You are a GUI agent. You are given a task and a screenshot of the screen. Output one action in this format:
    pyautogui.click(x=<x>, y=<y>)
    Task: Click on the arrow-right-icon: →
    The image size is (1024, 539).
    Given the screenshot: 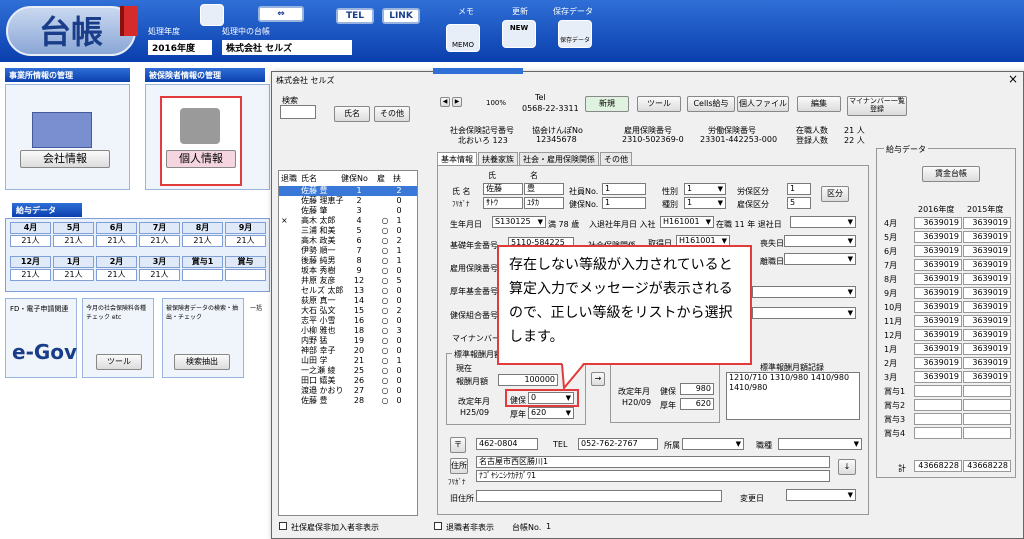 What is the action you would take?
    pyautogui.click(x=598, y=379)
    